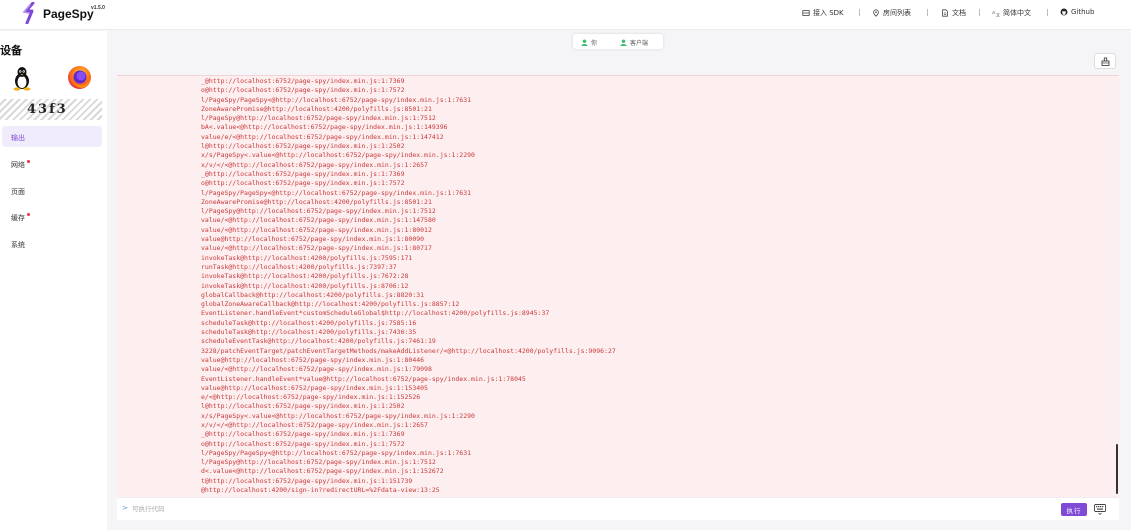 This screenshot has height=530, width=1131. Describe the element at coordinates (22, 79) in the screenshot. I see `linux-icon` at that location.